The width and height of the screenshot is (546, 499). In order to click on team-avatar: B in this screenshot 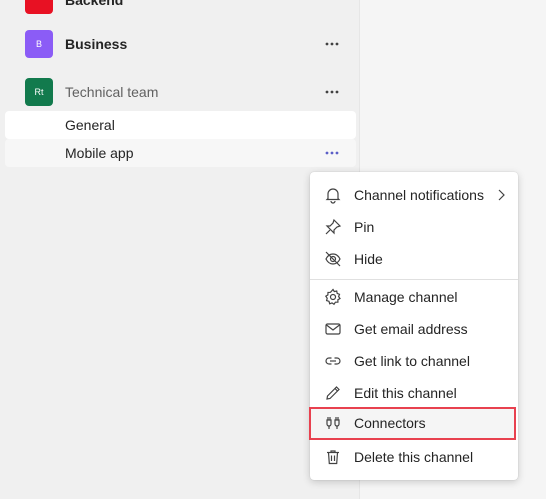, I will do `click(39, 44)`.